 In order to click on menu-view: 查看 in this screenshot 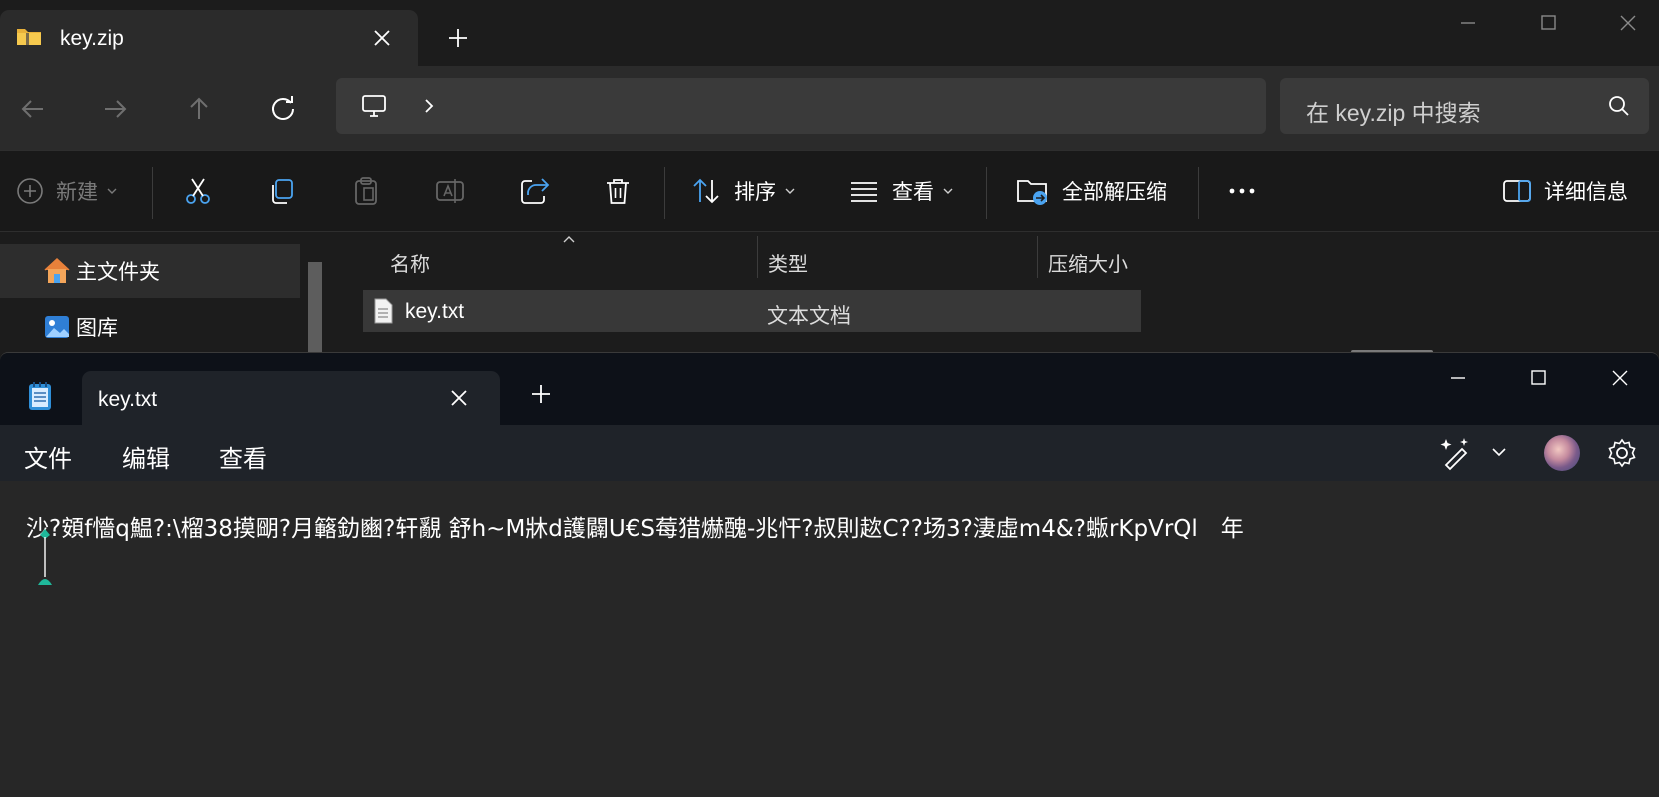, I will do `click(243, 456)`.